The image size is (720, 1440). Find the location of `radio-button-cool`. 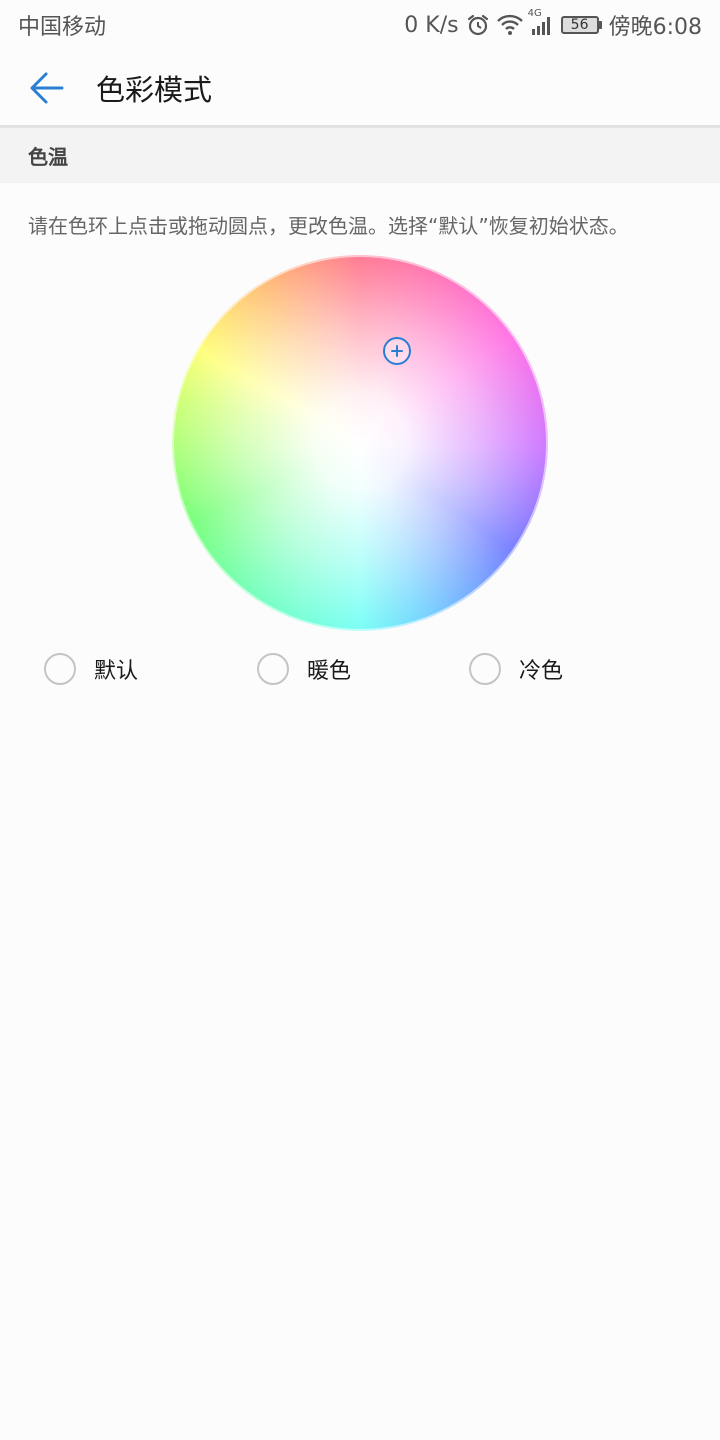

radio-button-cool is located at coordinates (485, 669).